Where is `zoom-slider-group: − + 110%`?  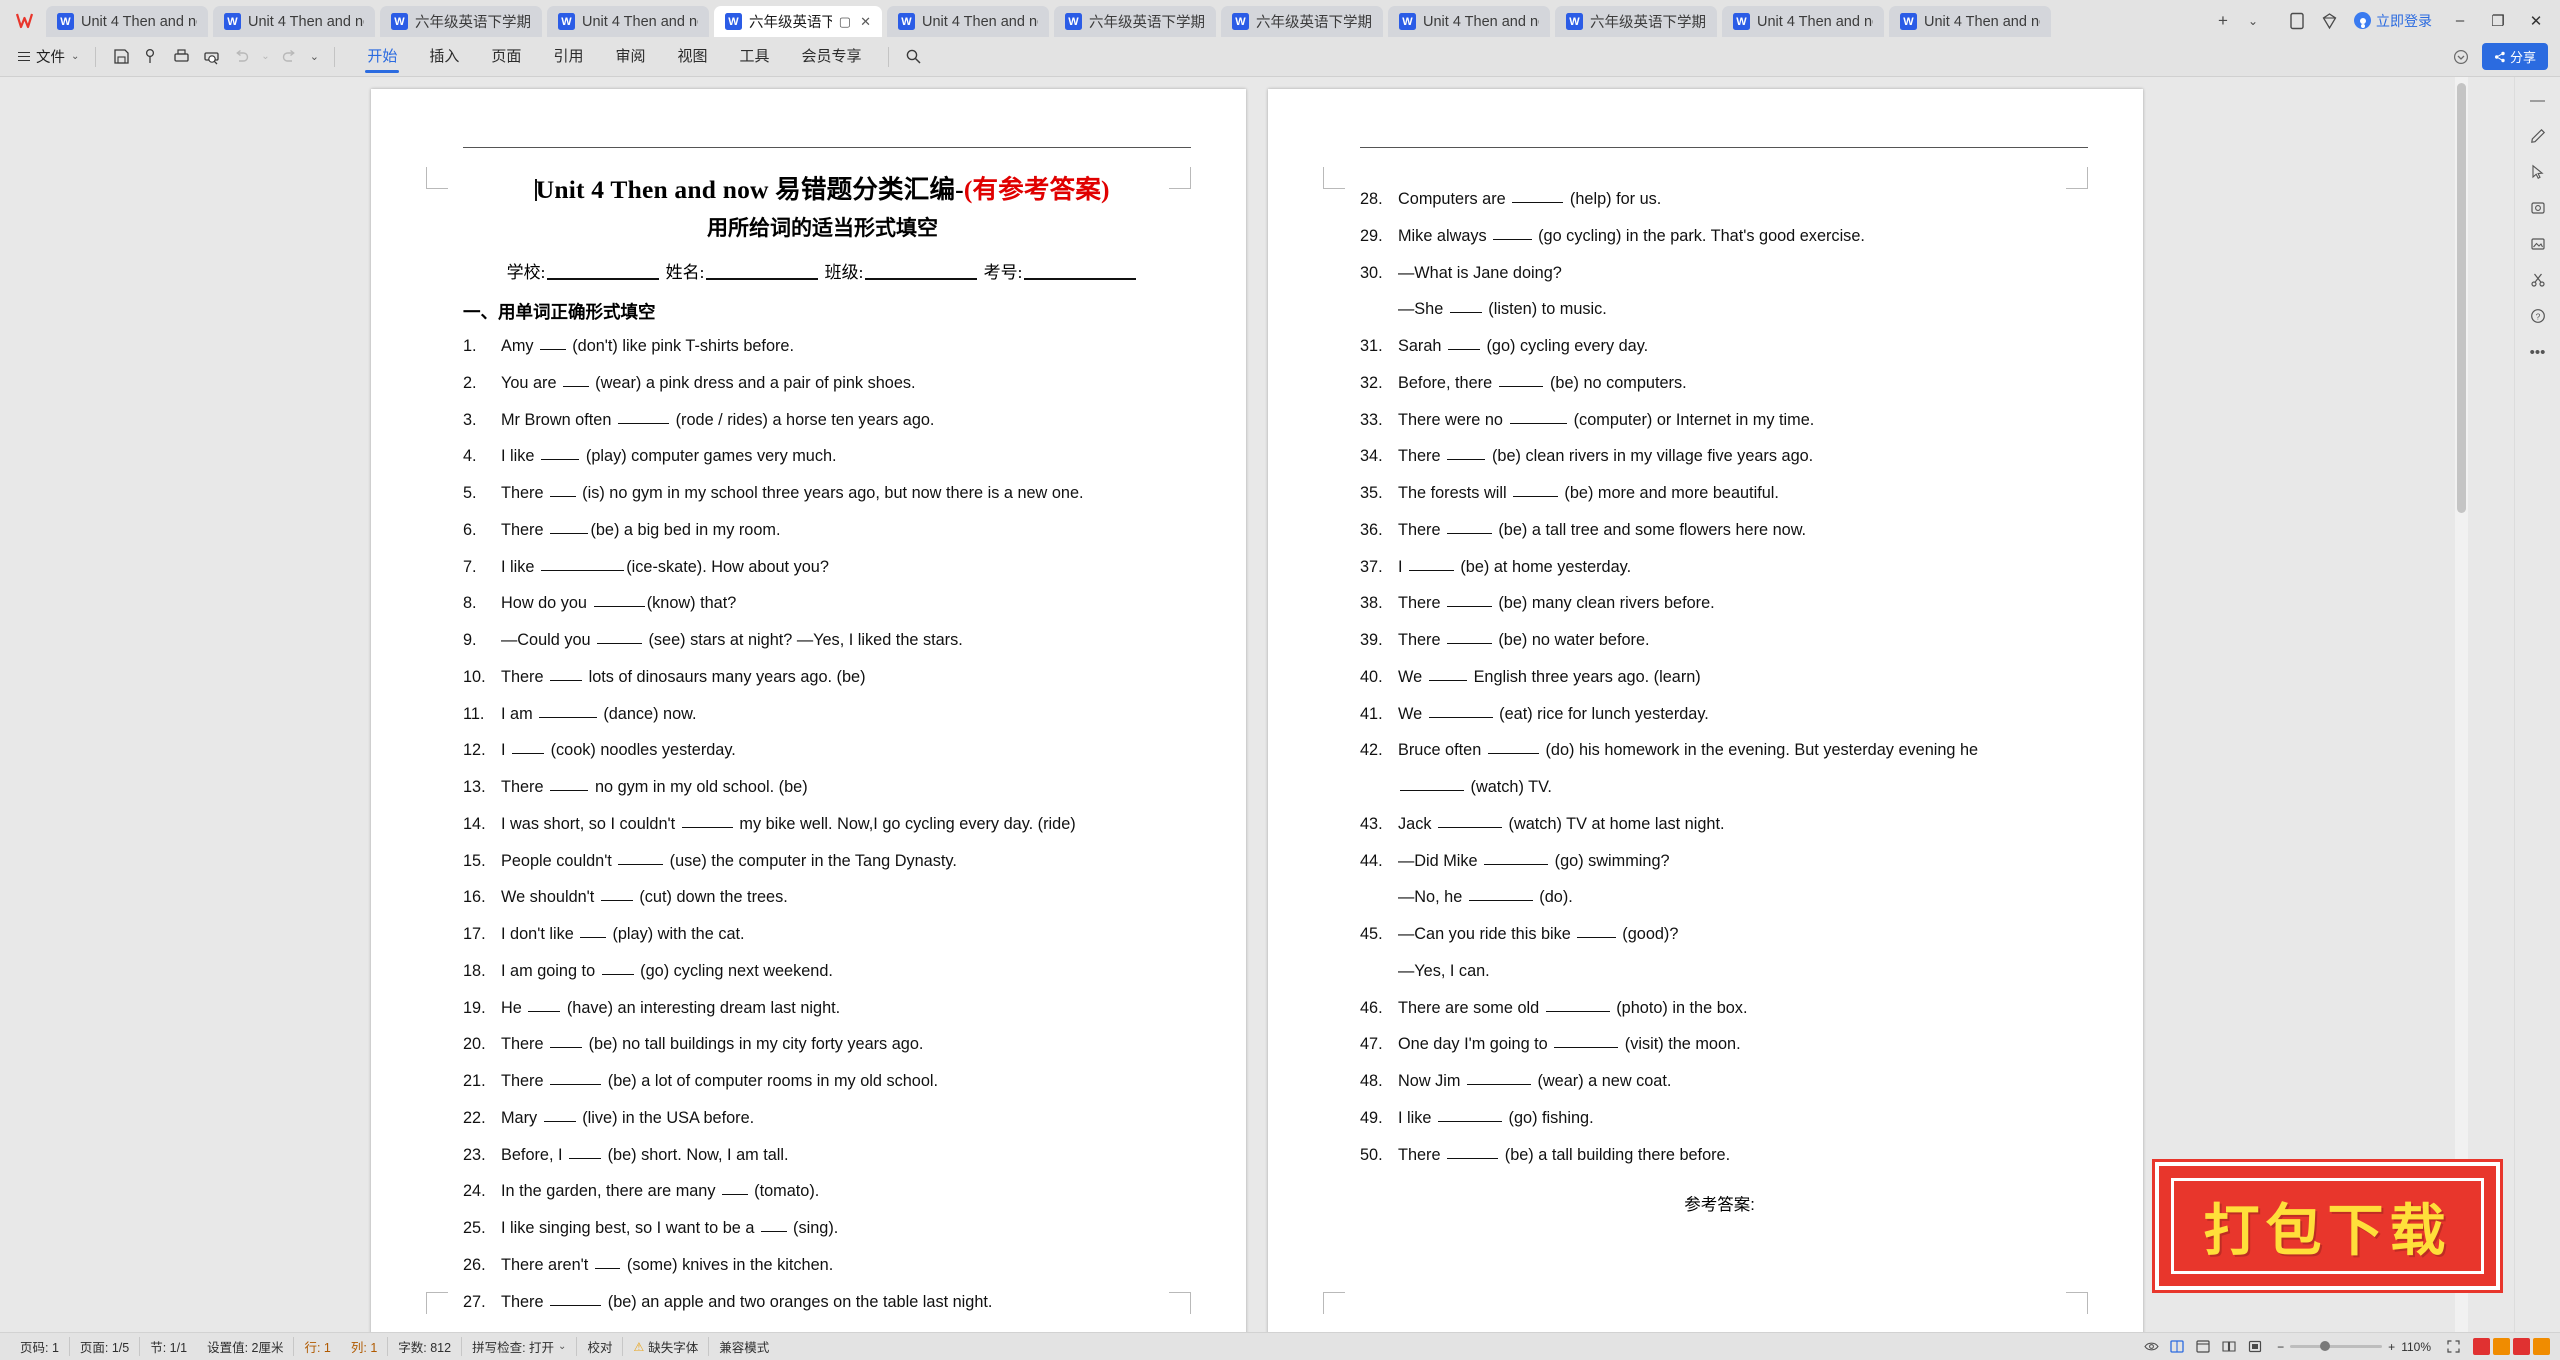
zoom-slider-group: − + 110% is located at coordinates (2354, 1347).